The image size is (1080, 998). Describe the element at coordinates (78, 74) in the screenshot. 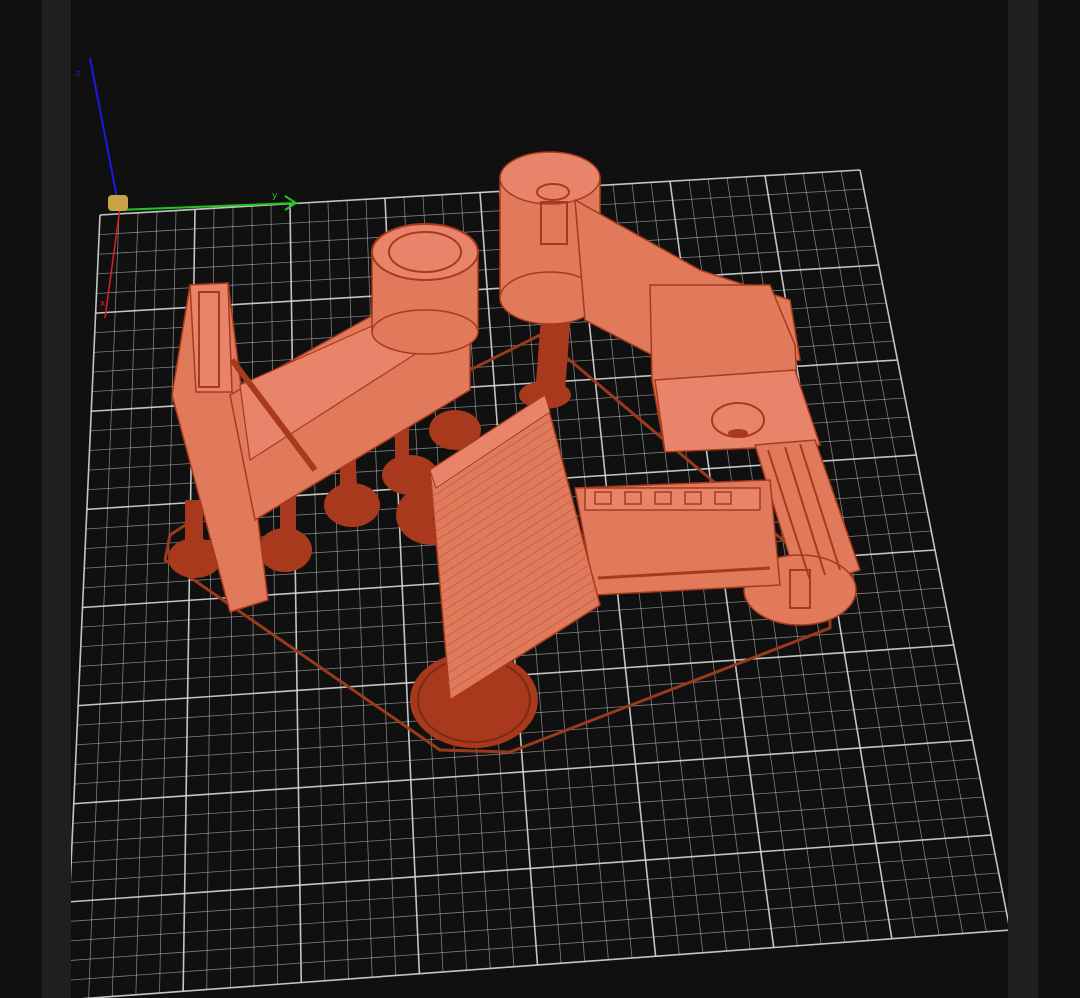

I see `z-axis-label: z` at that location.